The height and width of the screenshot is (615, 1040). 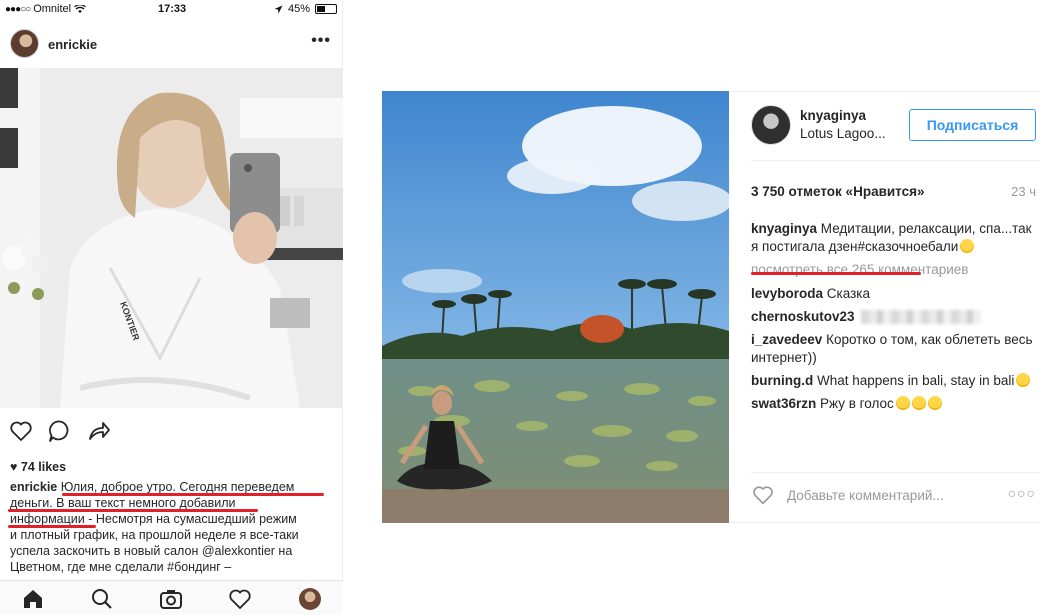 What do you see at coordinates (895, 160) in the screenshot?
I see `header-divider` at bounding box center [895, 160].